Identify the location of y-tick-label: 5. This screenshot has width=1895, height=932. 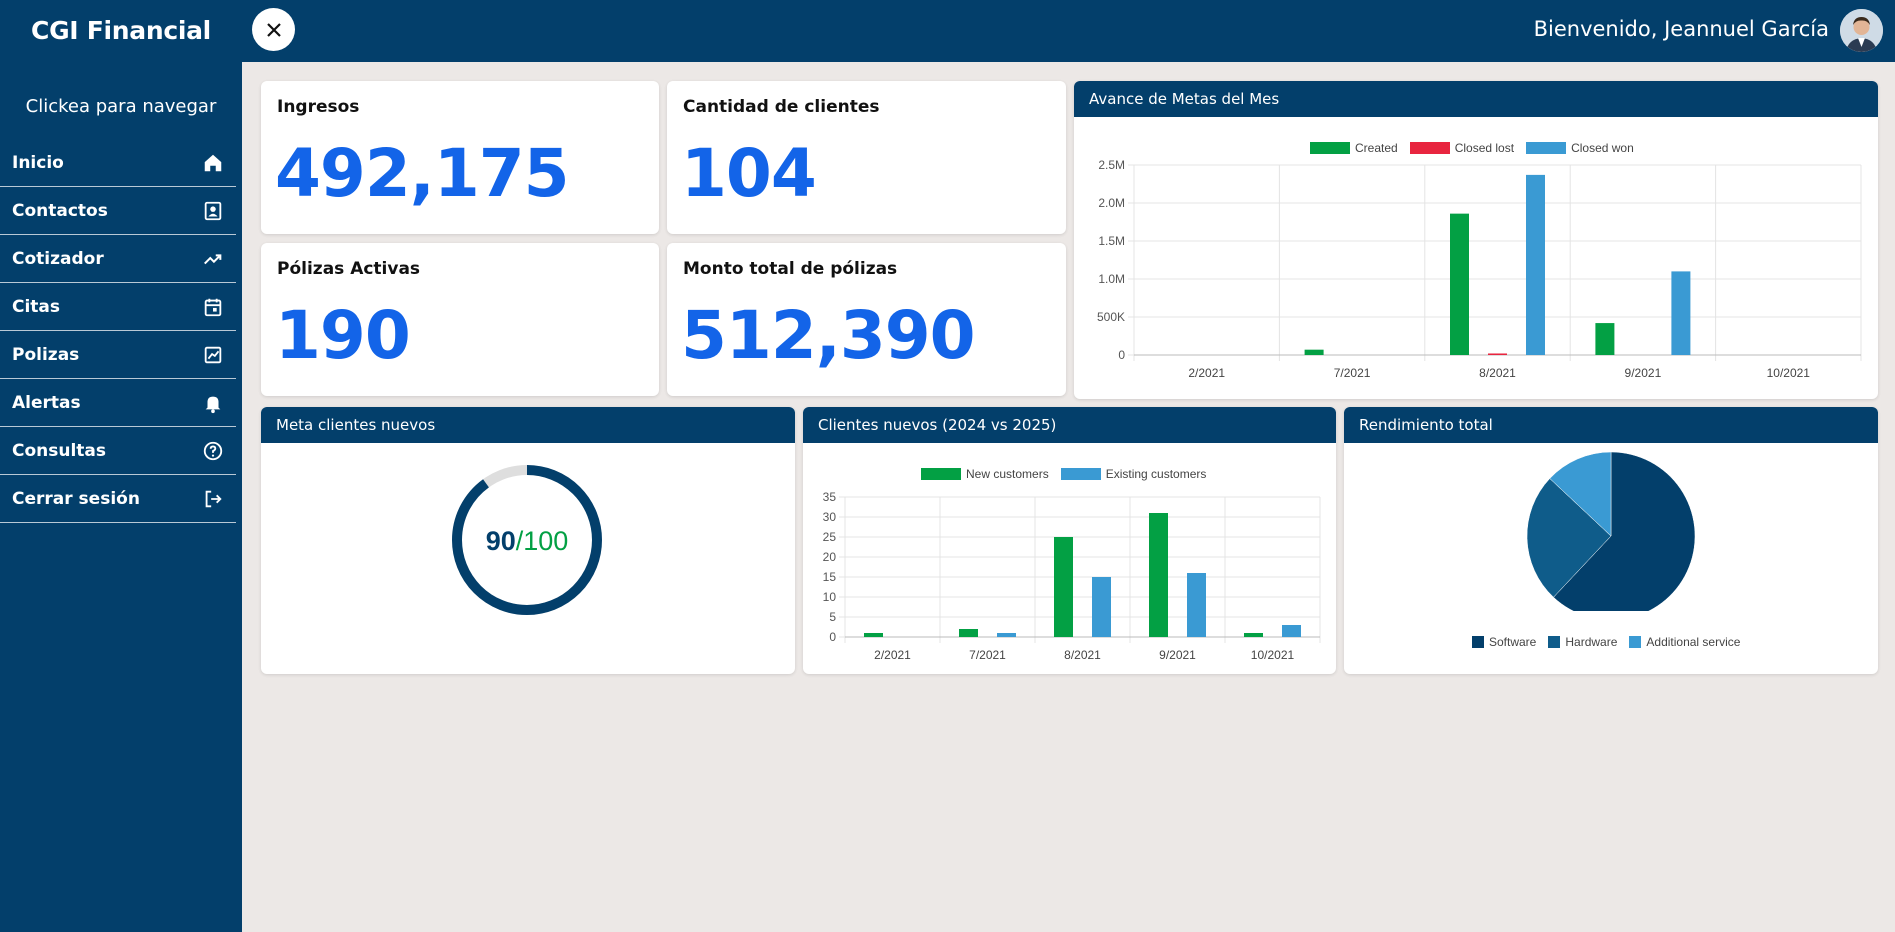
(832, 617).